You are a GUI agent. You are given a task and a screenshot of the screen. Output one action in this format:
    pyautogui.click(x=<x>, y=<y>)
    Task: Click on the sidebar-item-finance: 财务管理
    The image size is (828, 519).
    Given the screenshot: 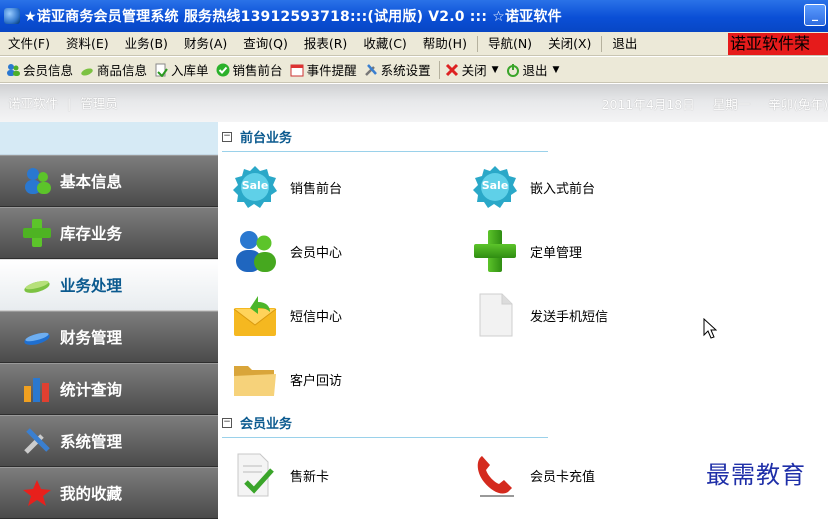 What is the action you would take?
    pyautogui.click(x=109, y=337)
    